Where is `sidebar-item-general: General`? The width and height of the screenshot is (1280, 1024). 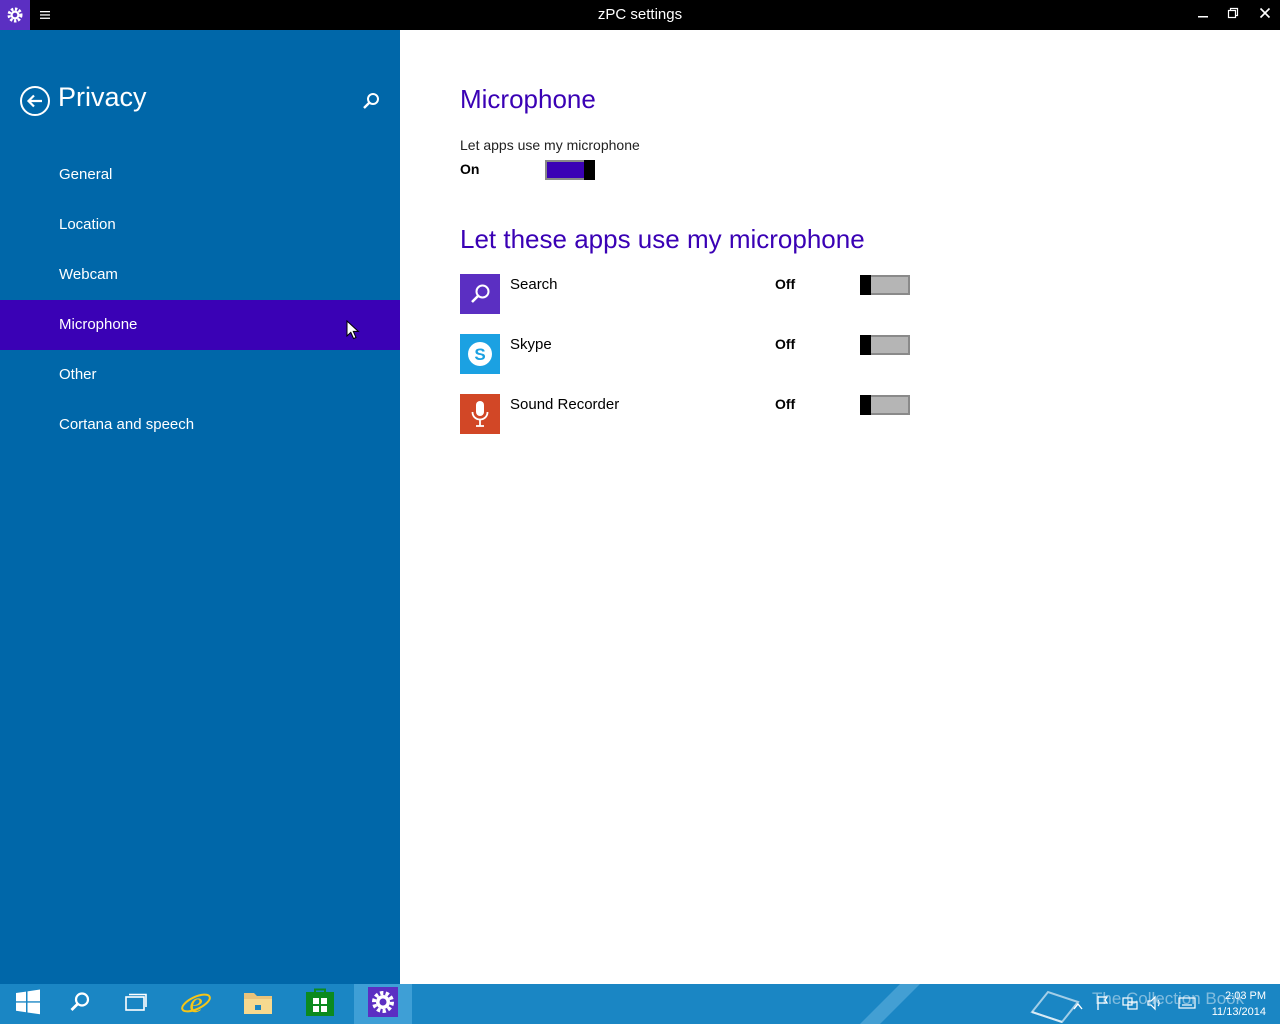 sidebar-item-general: General is located at coordinates (200, 175).